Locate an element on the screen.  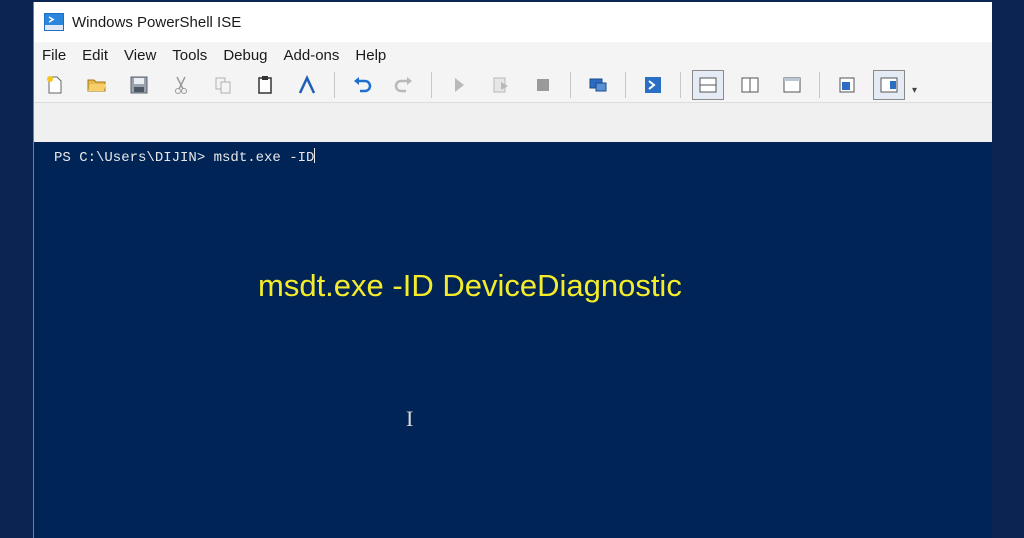
undo-button is located at coordinates (362, 85).